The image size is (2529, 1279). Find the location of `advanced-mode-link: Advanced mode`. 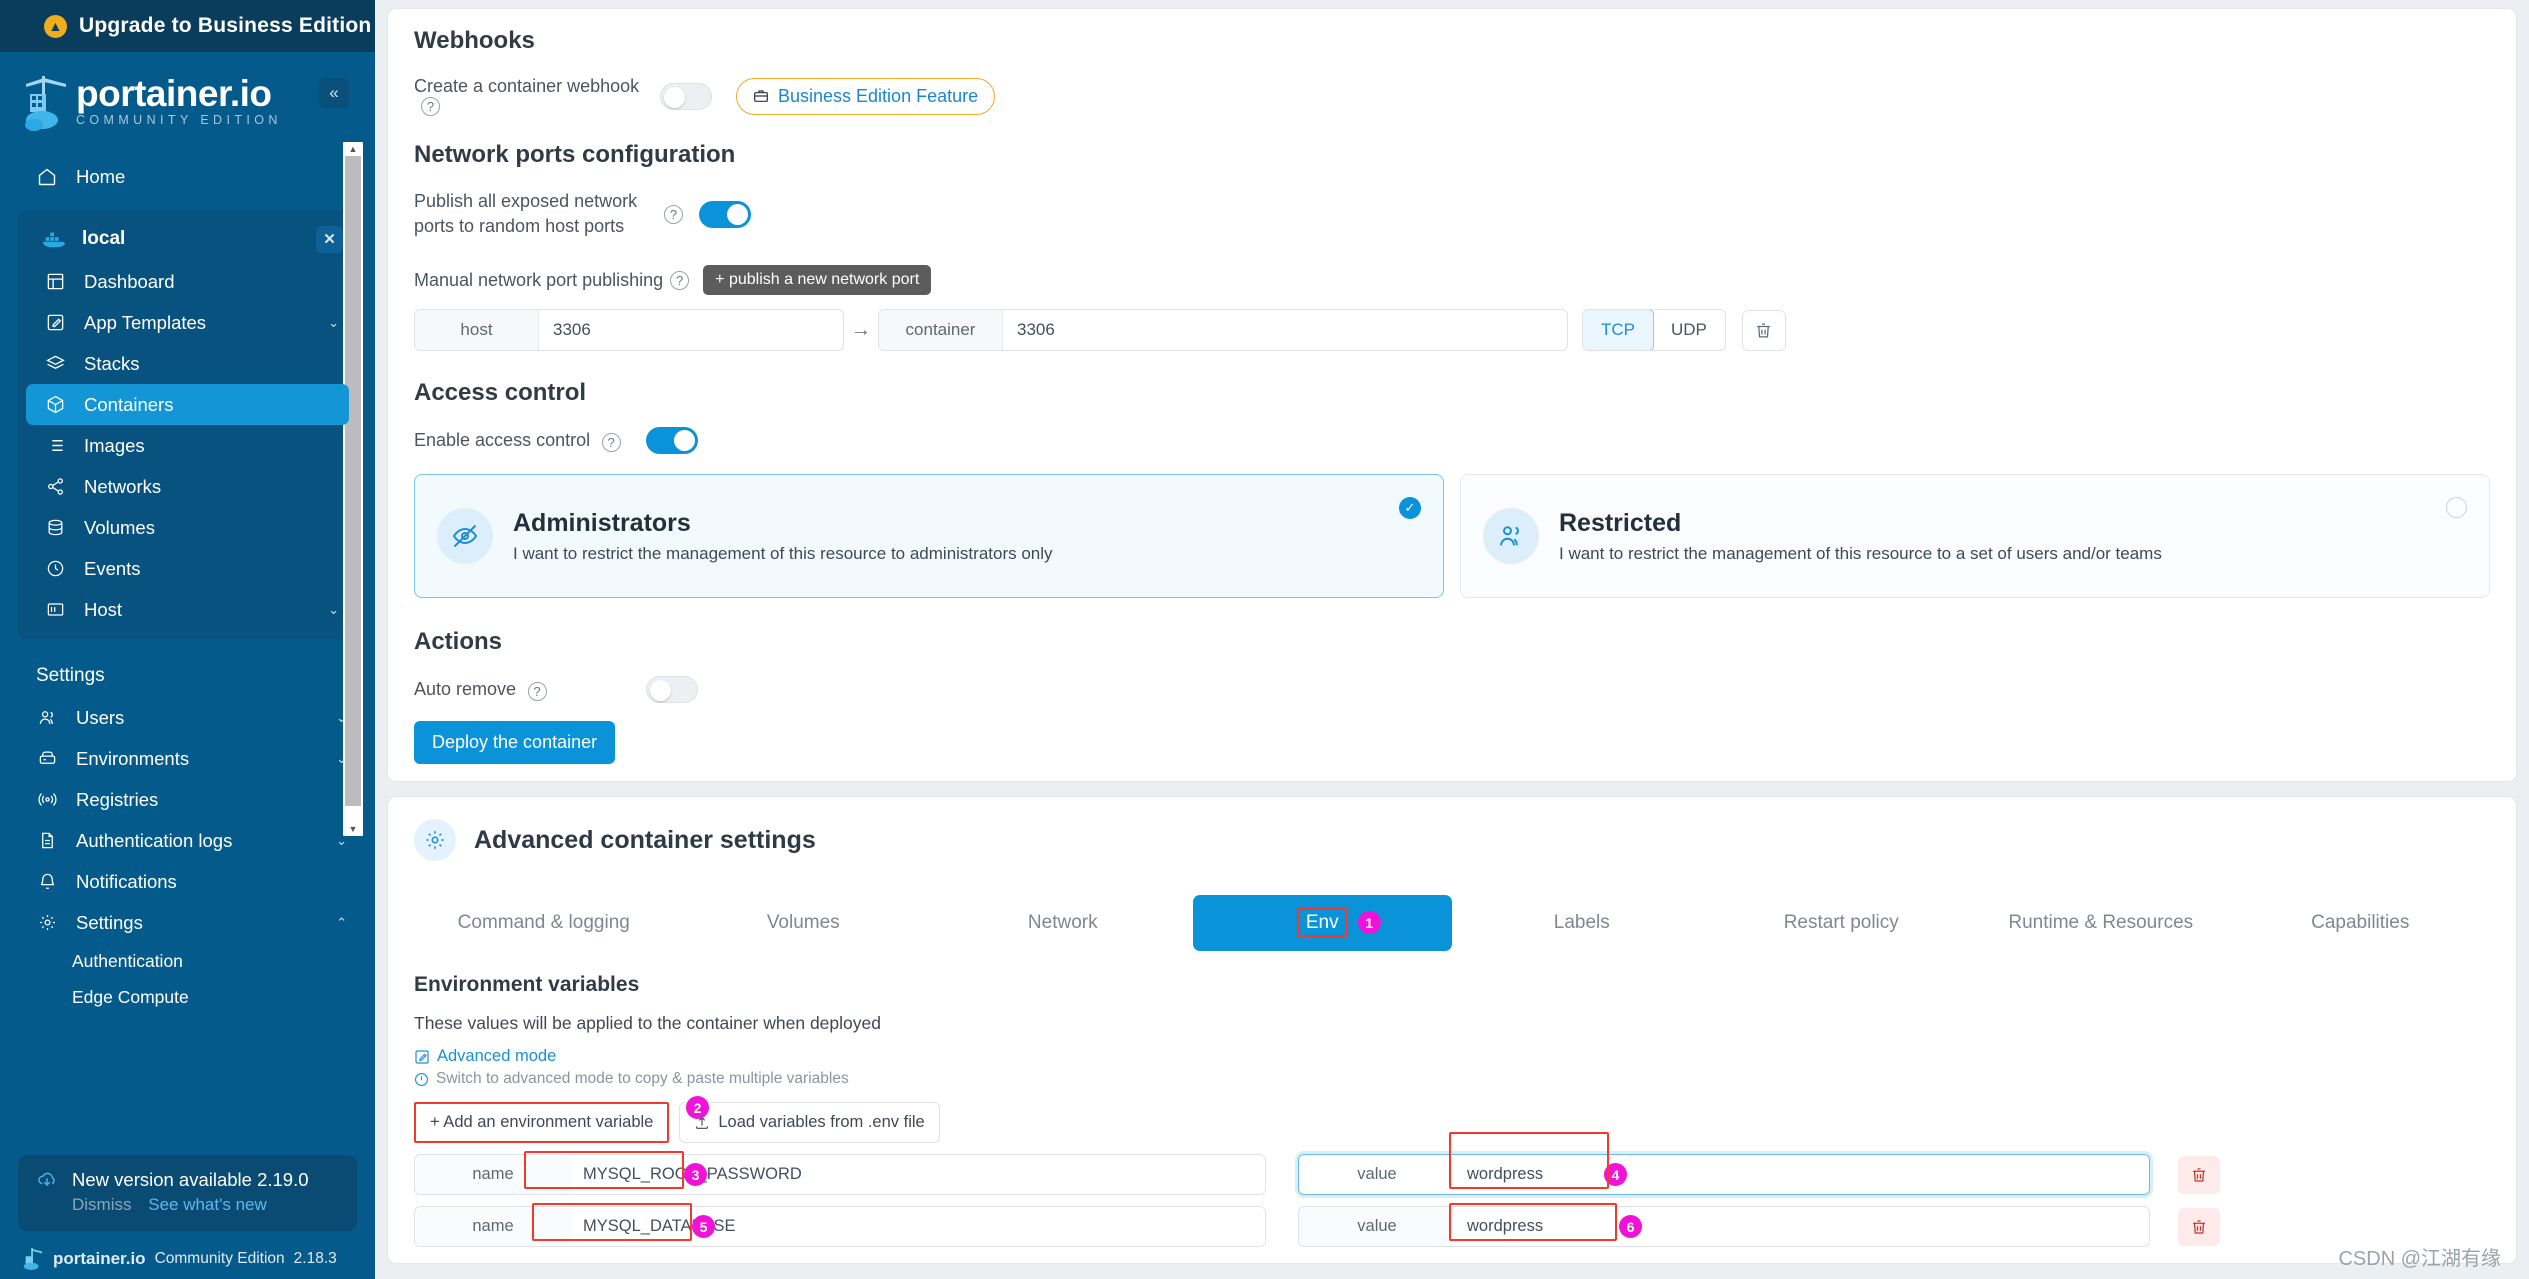

advanced-mode-link: Advanced mode is located at coordinates (1452, 1056).